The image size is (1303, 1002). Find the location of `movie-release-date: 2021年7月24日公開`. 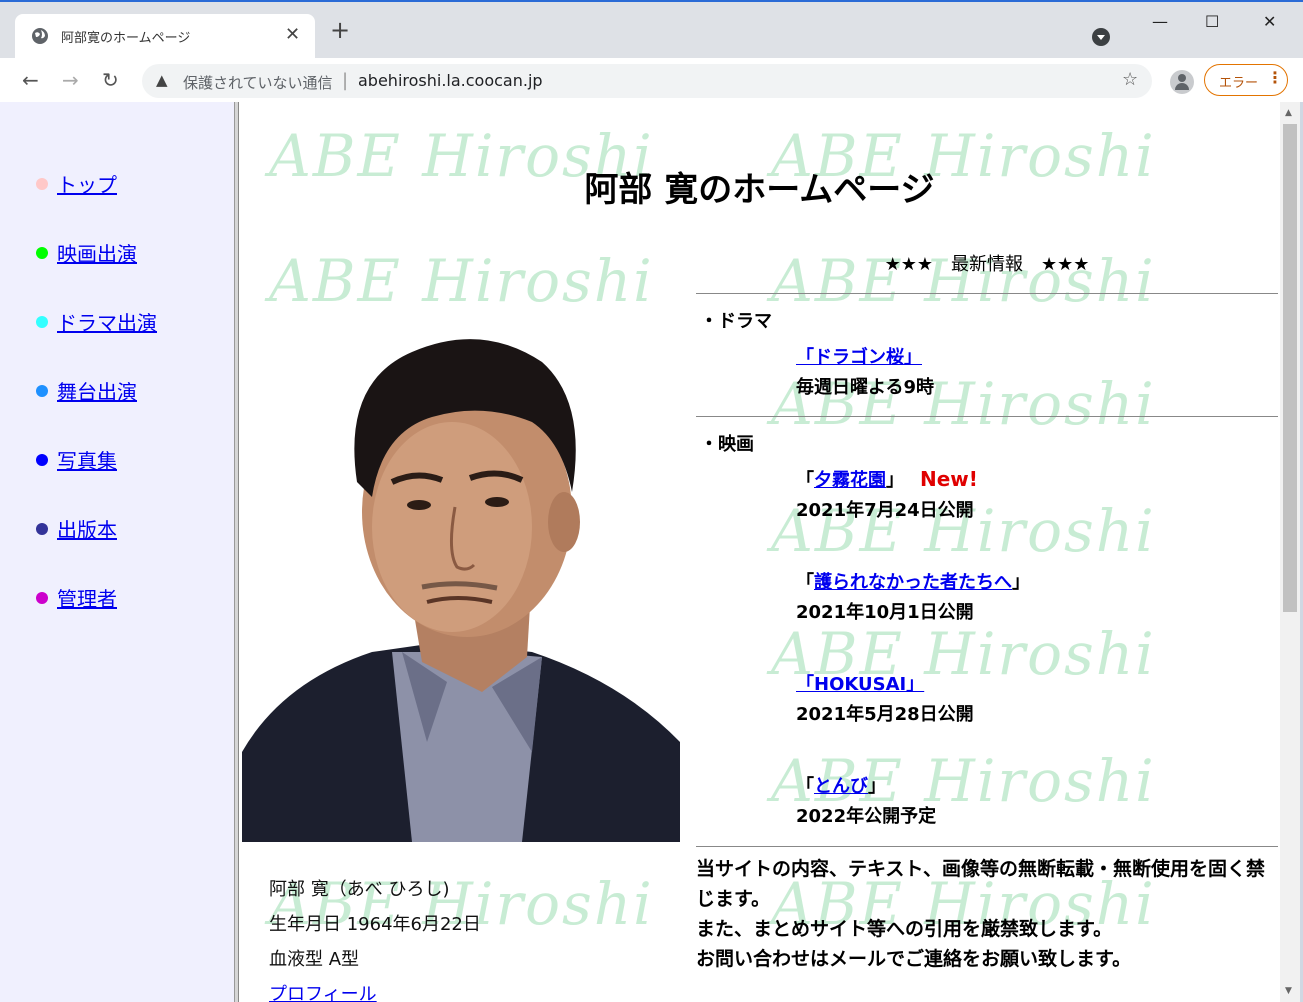

movie-release-date: 2021年7月24日公開 is located at coordinates (885, 510).